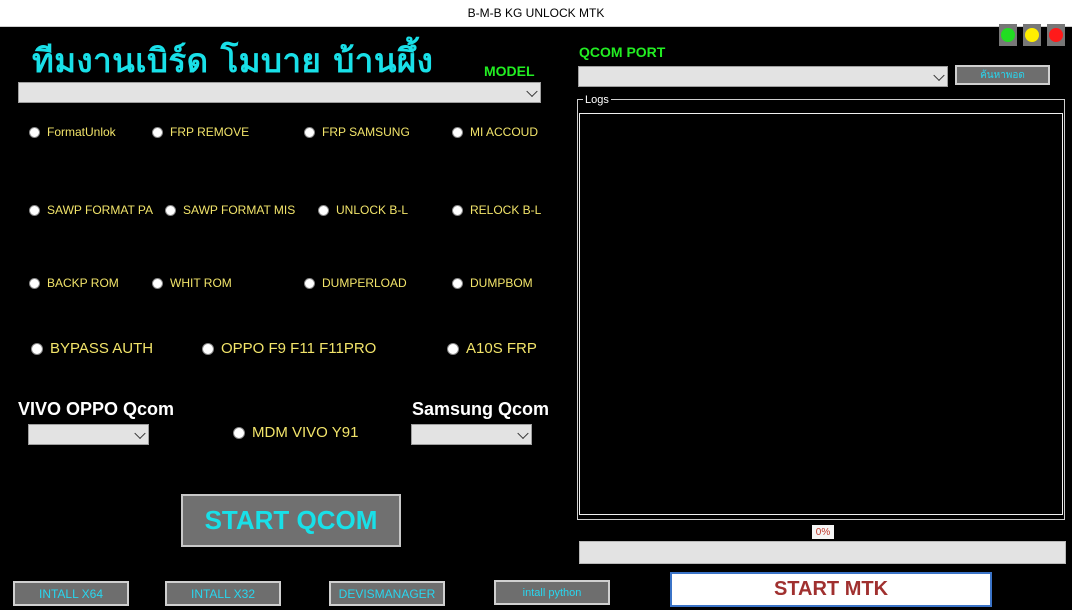 The width and height of the screenshot is (1072, 610). I want to click on radio-label: FormatUnlok, so click(81, 132).